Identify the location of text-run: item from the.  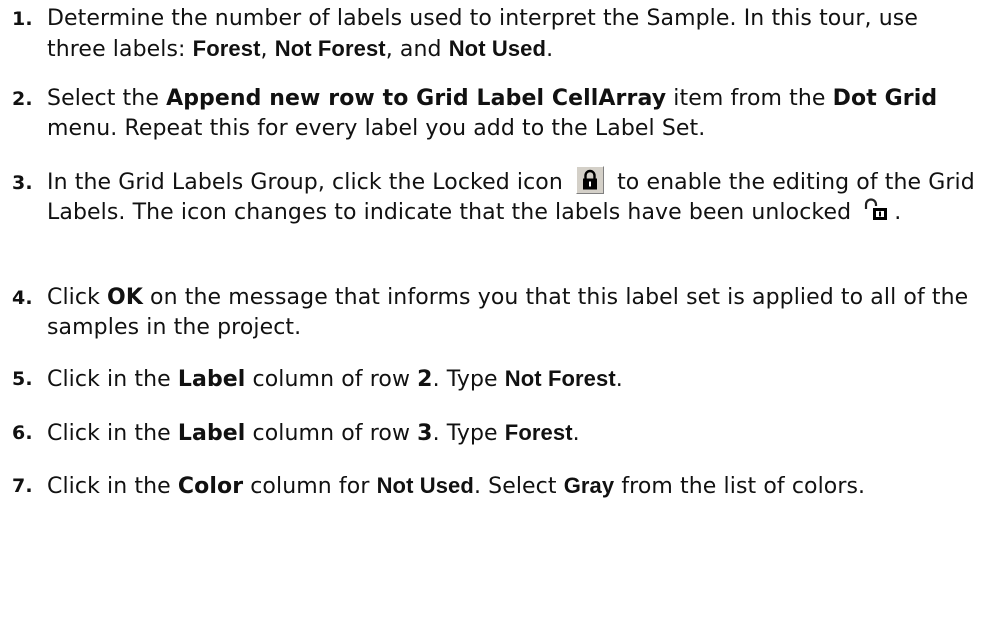
(749, 98).